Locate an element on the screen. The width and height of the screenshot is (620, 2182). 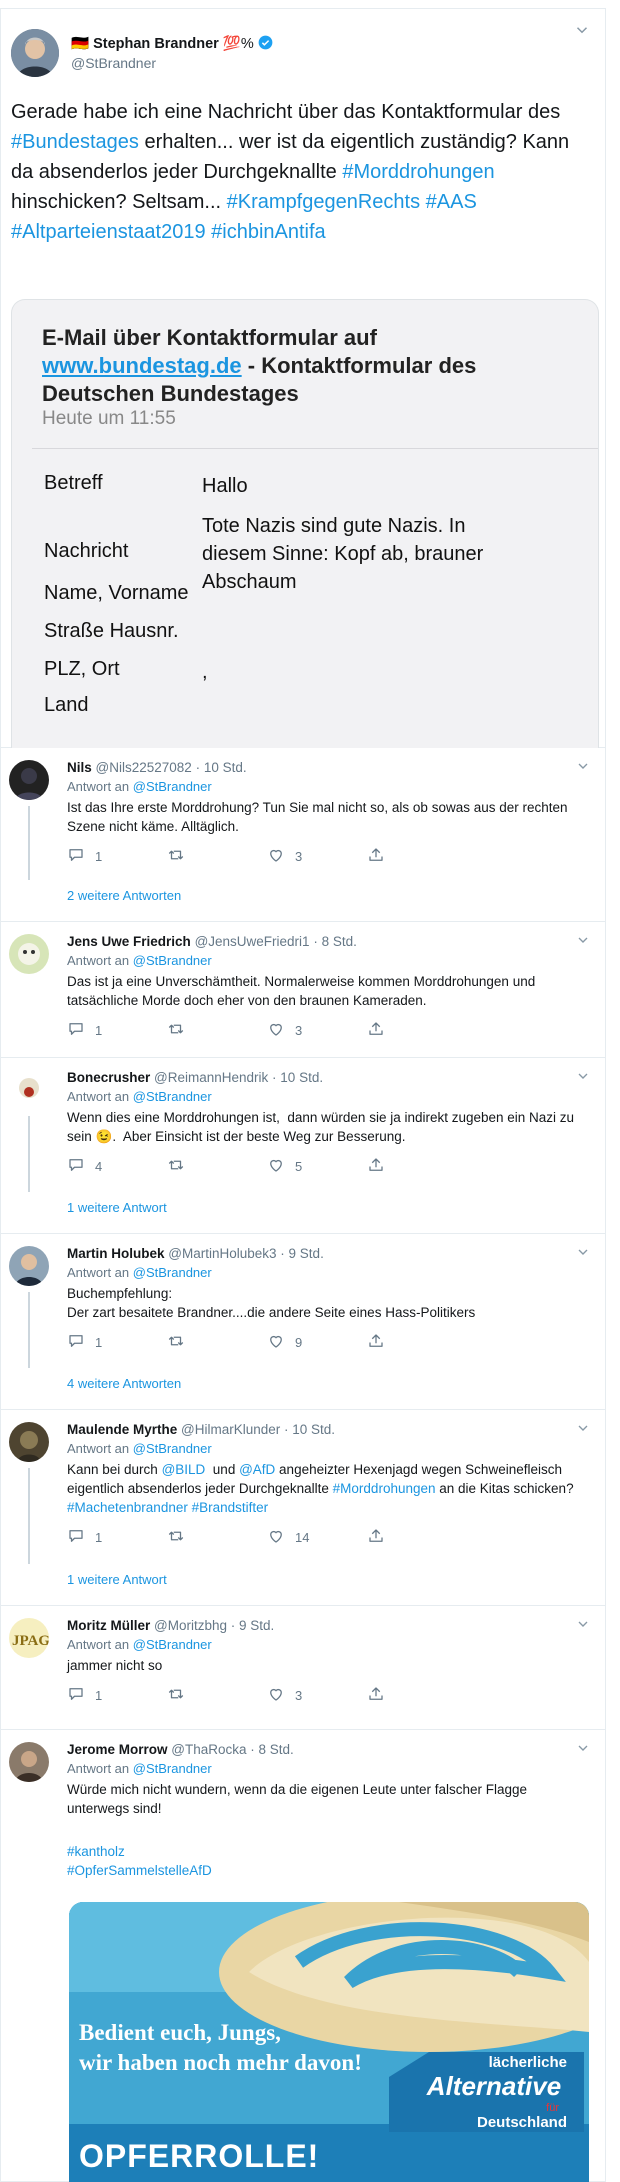
hashtag-link: @BILD is located at coordinates (184, 1469).